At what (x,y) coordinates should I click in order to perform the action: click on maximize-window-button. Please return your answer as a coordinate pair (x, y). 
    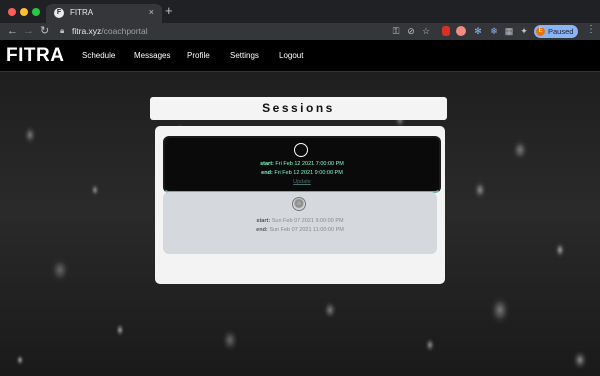
    Looking at the image, I should click on (36, 12).